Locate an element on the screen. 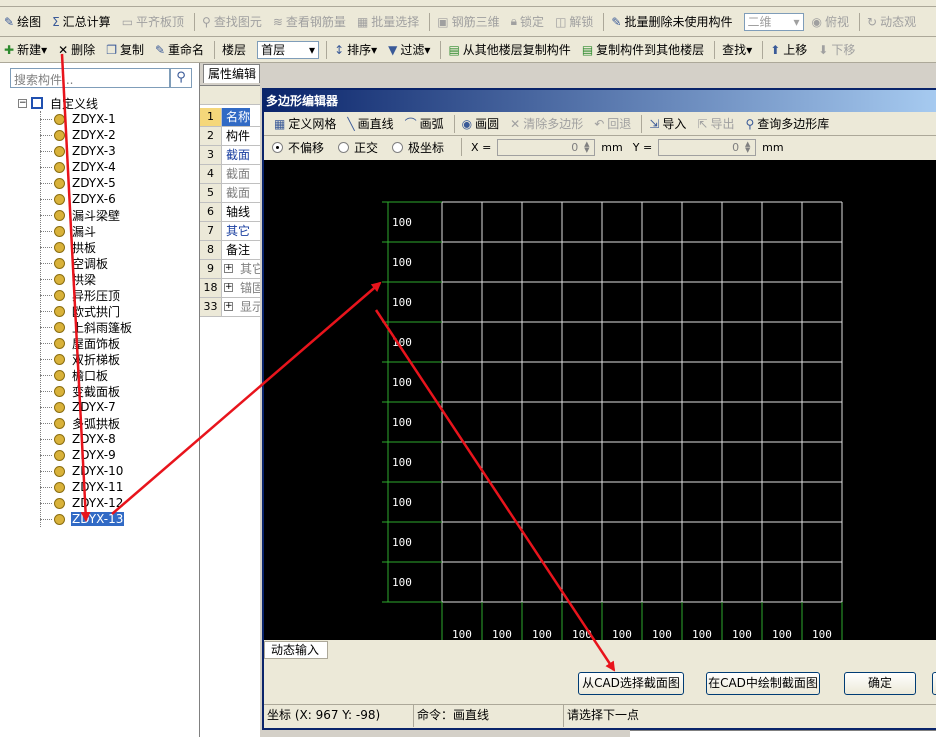 This screenshot has height=737, width=936. property-row: 9 + 其它 is located at coordinates (230, 269).